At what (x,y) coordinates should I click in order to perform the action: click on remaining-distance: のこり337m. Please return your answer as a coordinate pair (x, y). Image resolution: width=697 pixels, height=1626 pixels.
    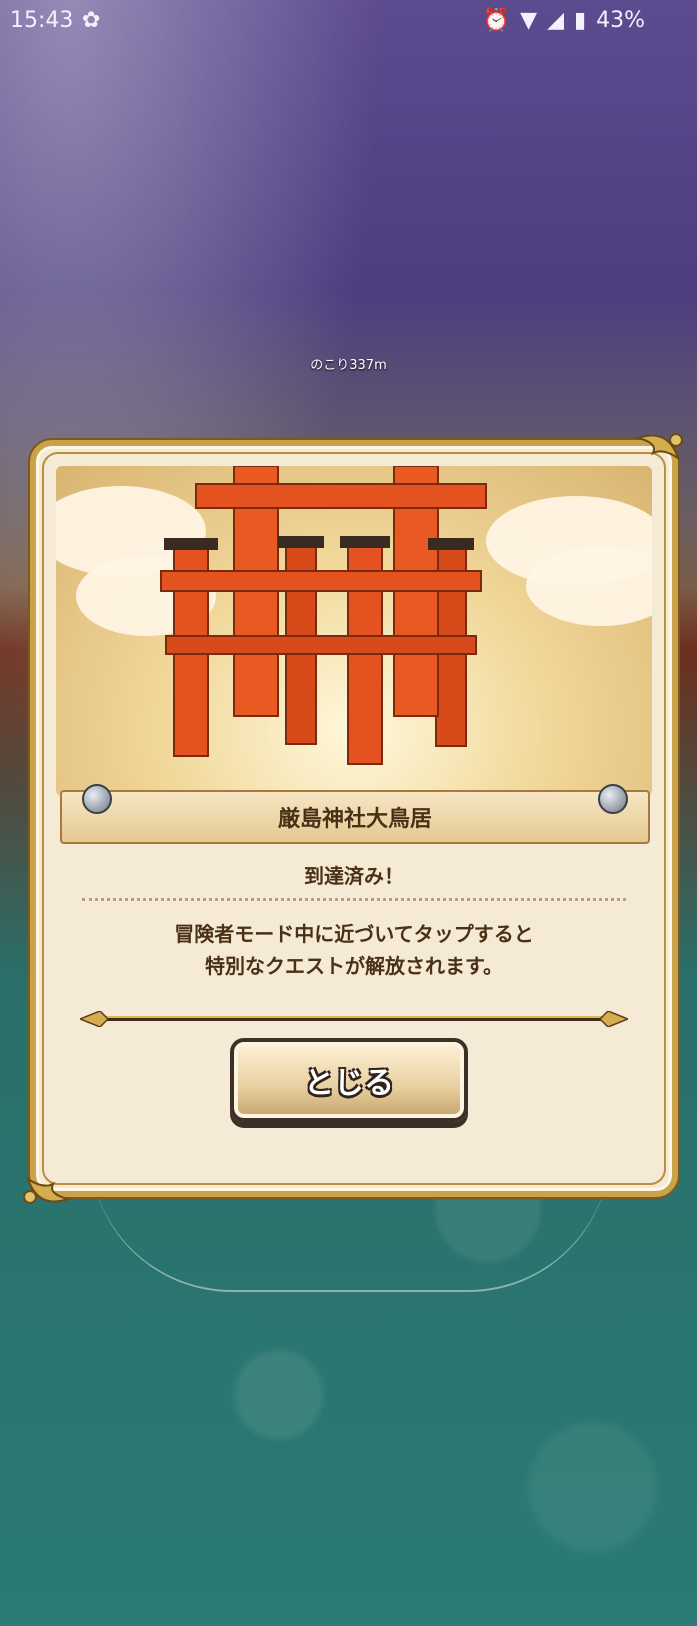
    Looking at the image, I should click on (348, 365).